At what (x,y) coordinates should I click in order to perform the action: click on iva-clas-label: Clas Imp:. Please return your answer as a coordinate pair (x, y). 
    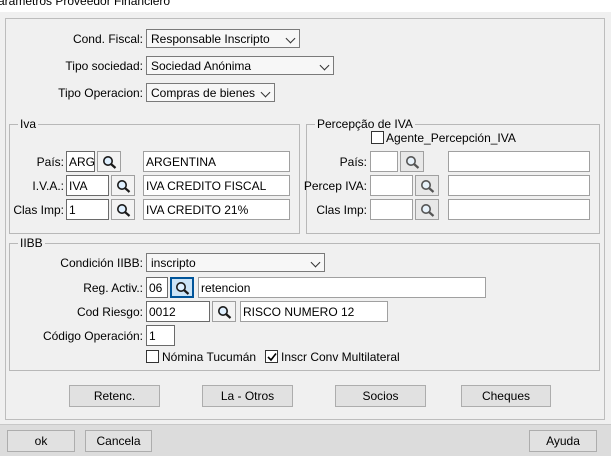
    Looking at the image, I should click on (38, 210).